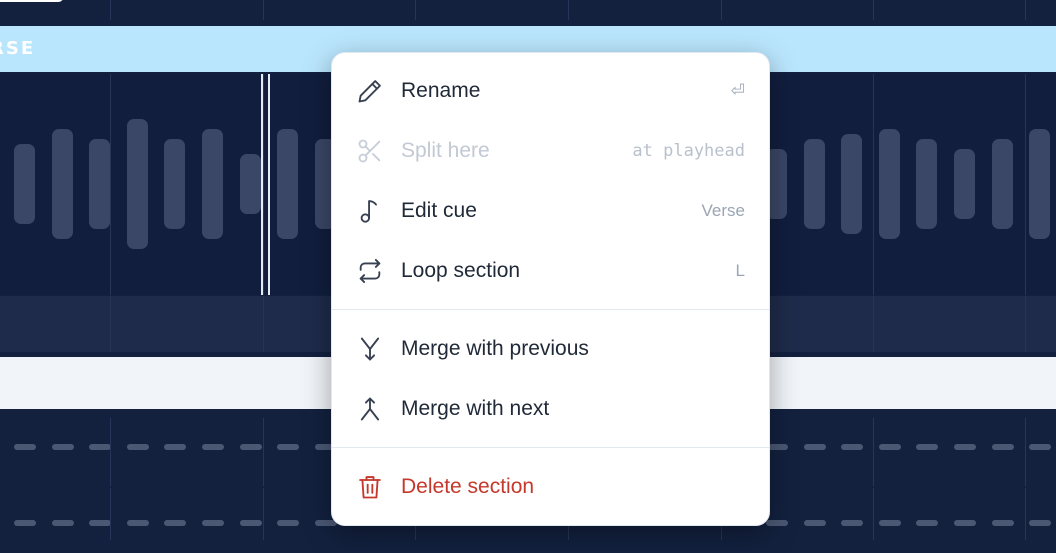 The height and width of the screenshot is (553, 1056). I want to click on merge-previous-icon, so click(370, 349).